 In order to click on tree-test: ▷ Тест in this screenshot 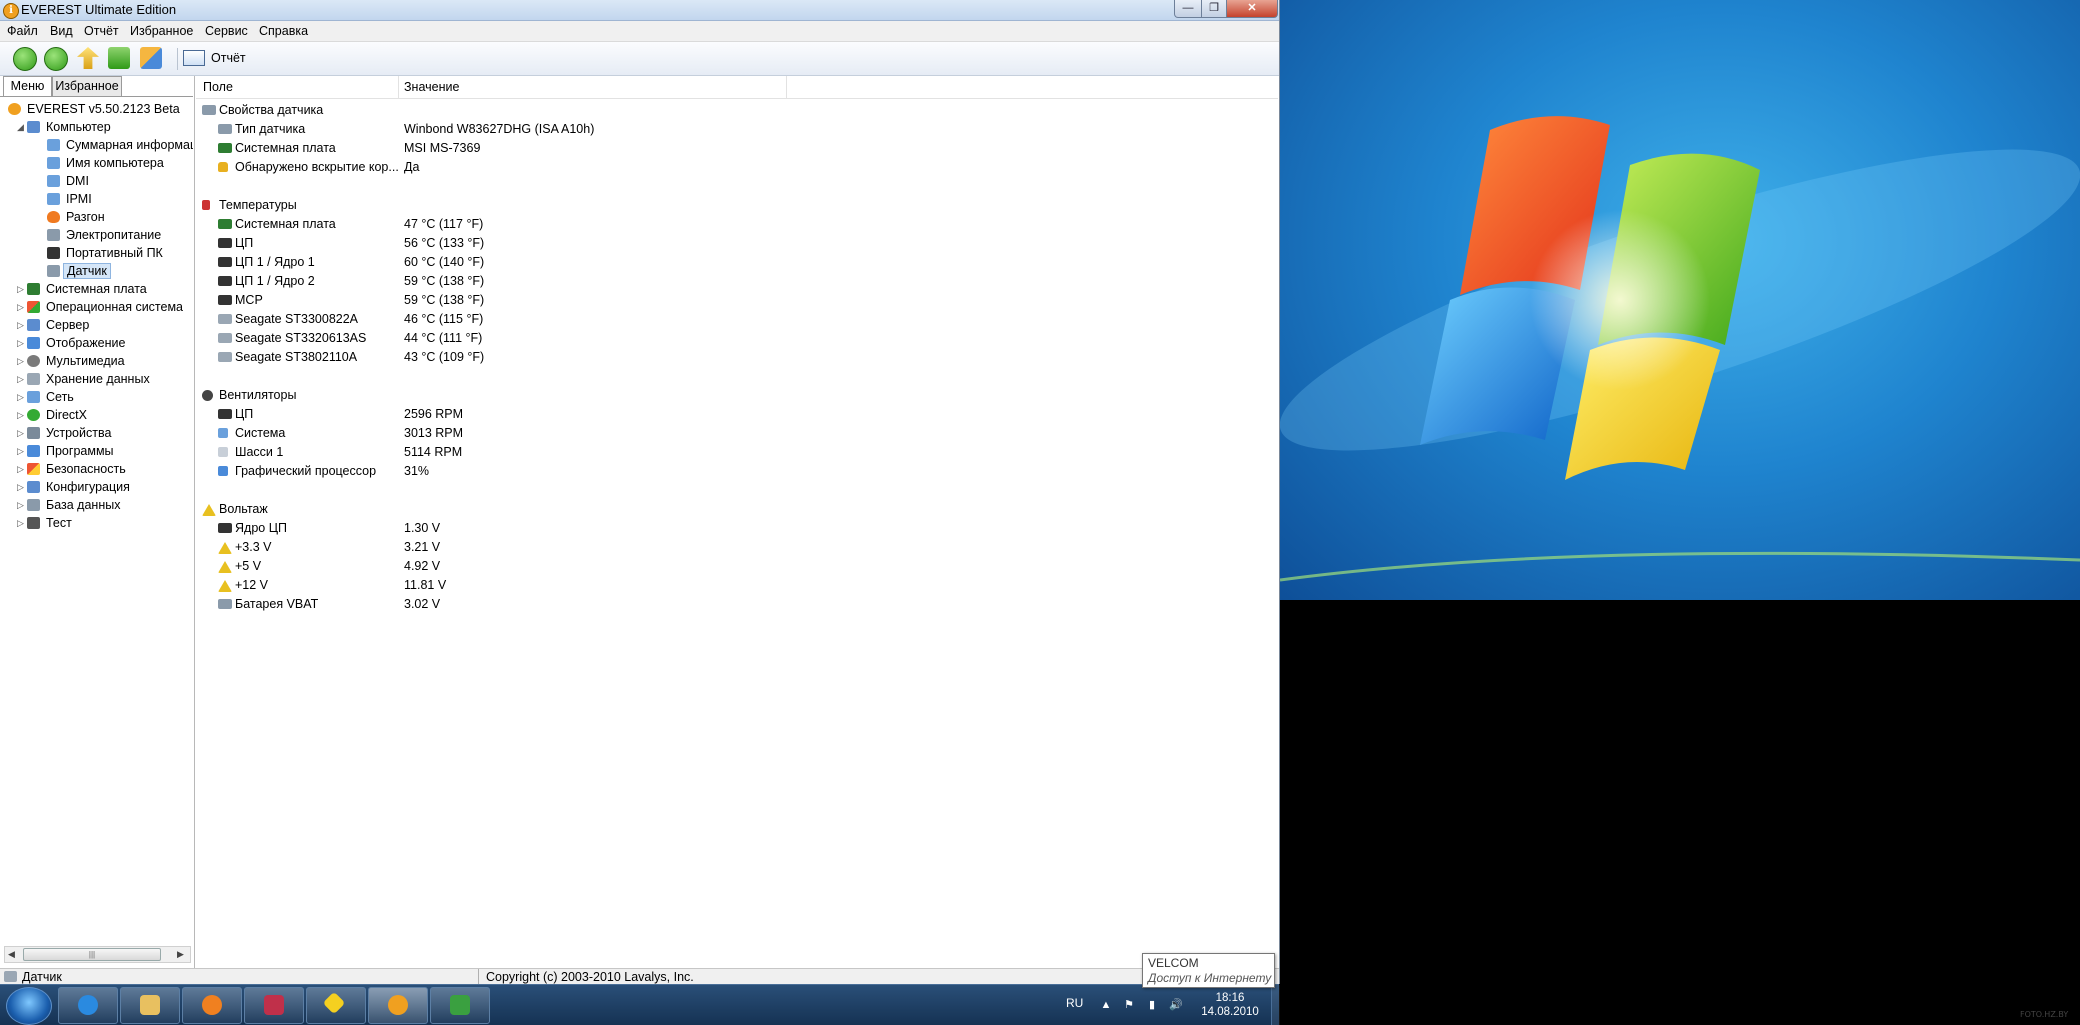, I will do `click(44, 523)`.